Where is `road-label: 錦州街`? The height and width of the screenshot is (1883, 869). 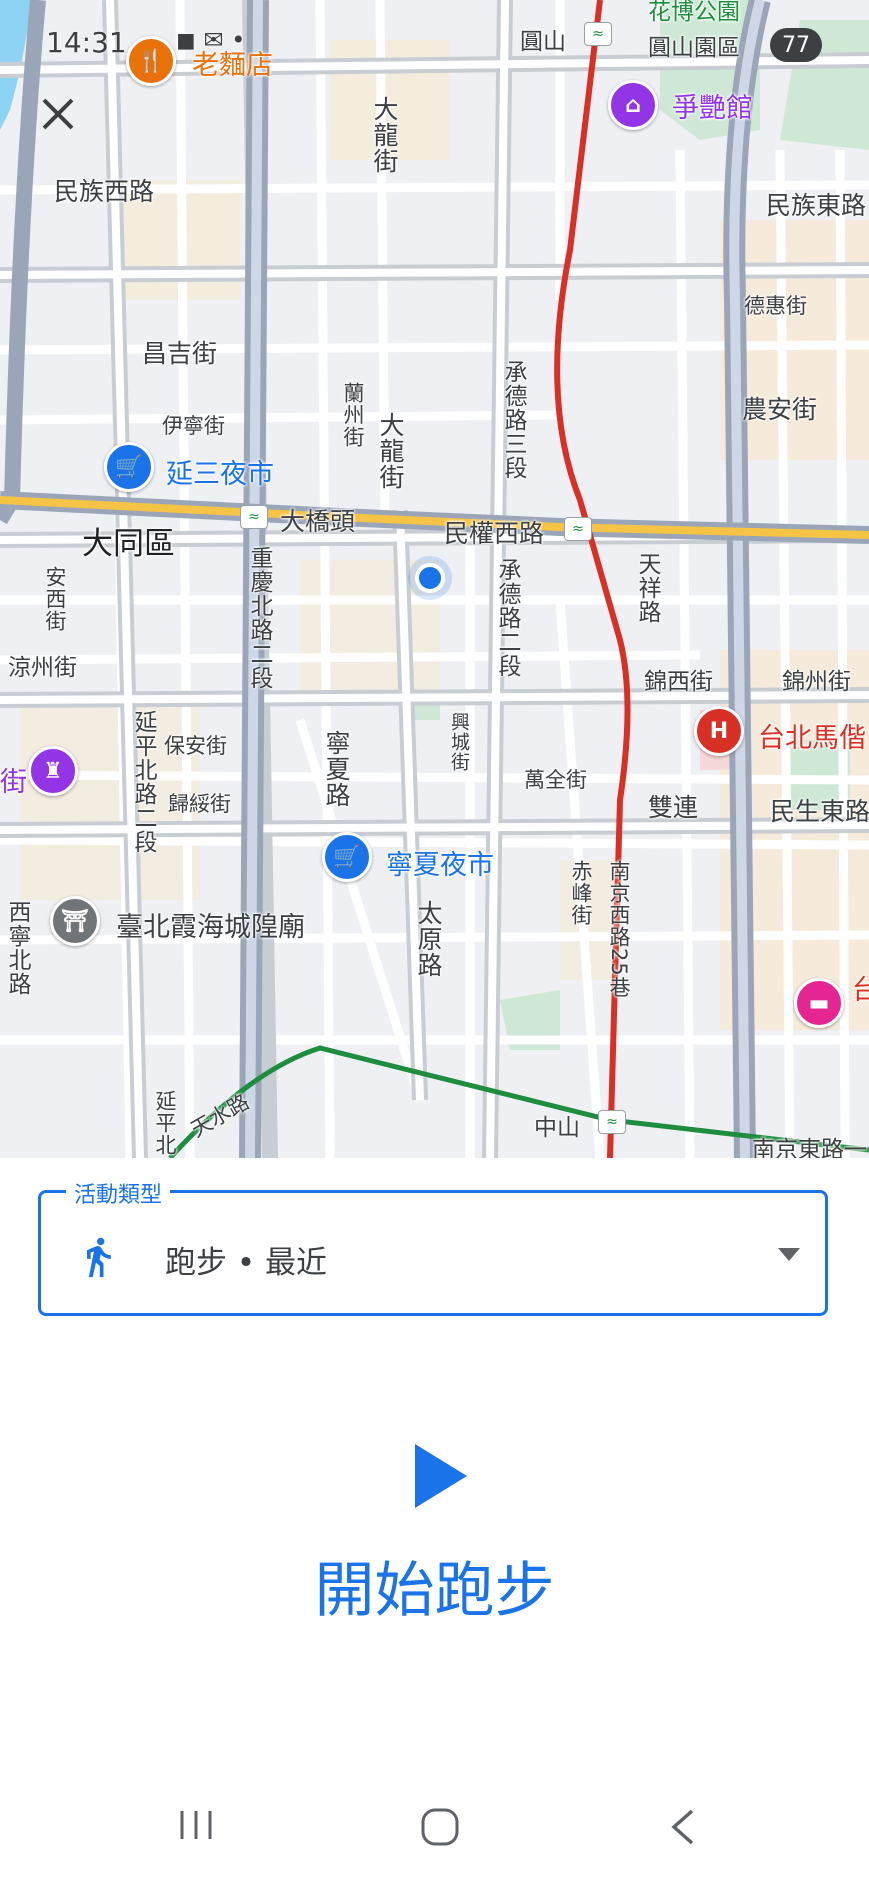 road-label: 錦州街 is located at coordinates (816, 682).